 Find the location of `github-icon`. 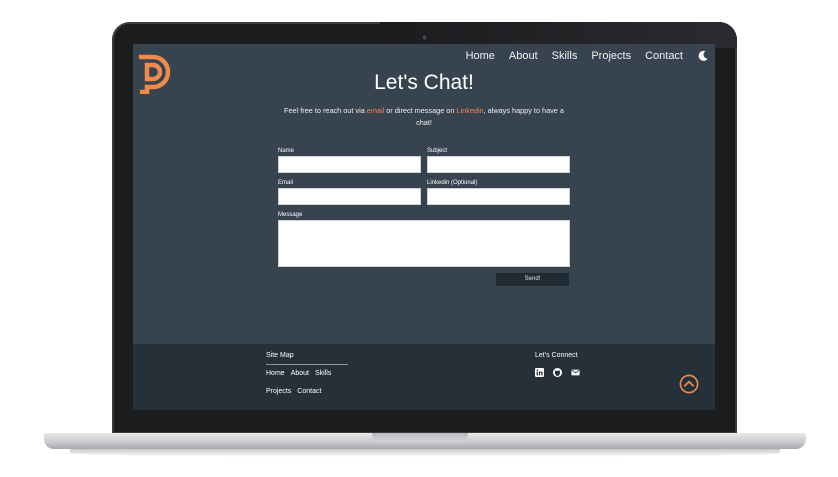

github-icon is located at coordinates (557, 372).